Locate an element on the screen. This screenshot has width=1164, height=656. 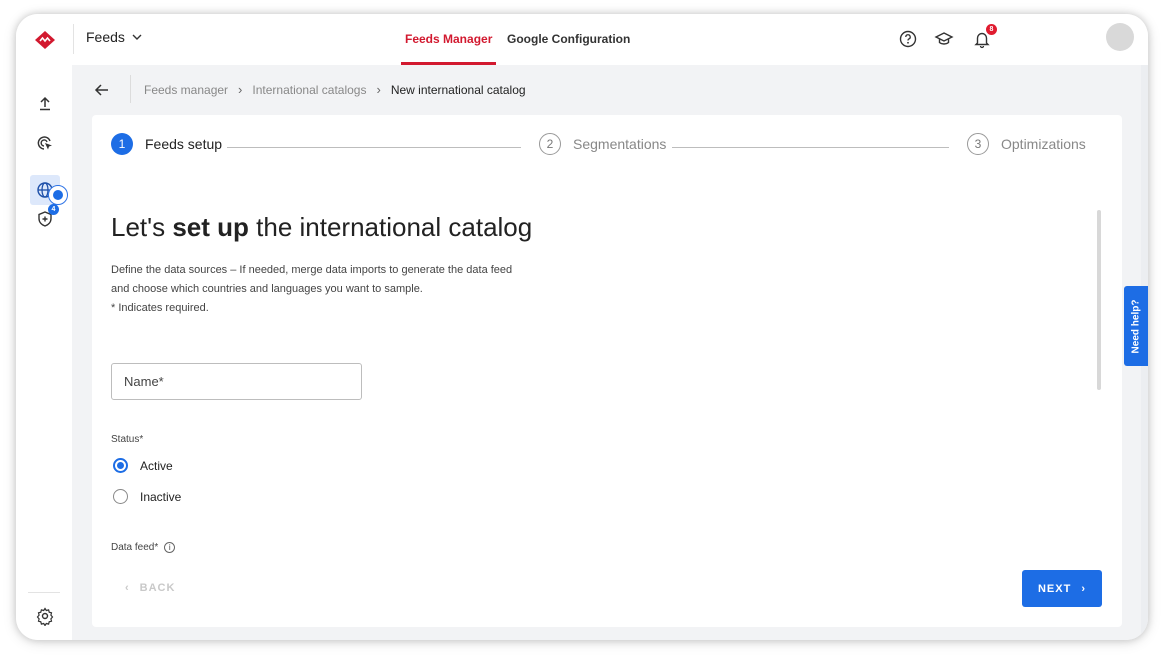
chevron-down-icon is located at coordinates (137, 37).